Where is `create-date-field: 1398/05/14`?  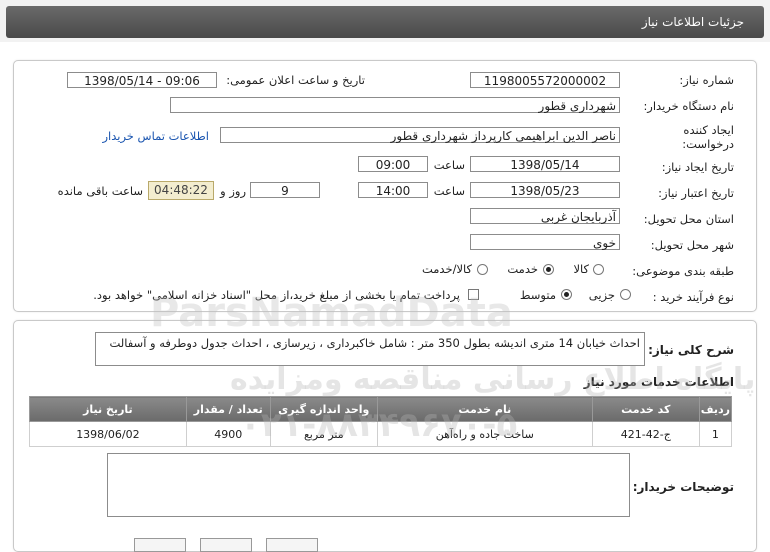
create-date-field: 1398/05/14 is located at coordinates (545, 164).